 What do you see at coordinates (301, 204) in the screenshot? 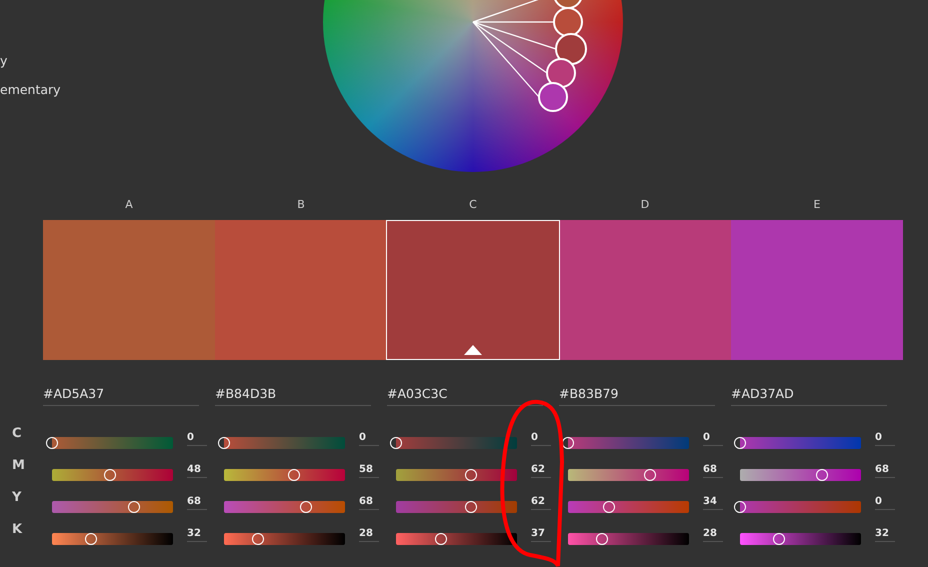
I see `swatch-label: B` at bounding box center [301, 204].